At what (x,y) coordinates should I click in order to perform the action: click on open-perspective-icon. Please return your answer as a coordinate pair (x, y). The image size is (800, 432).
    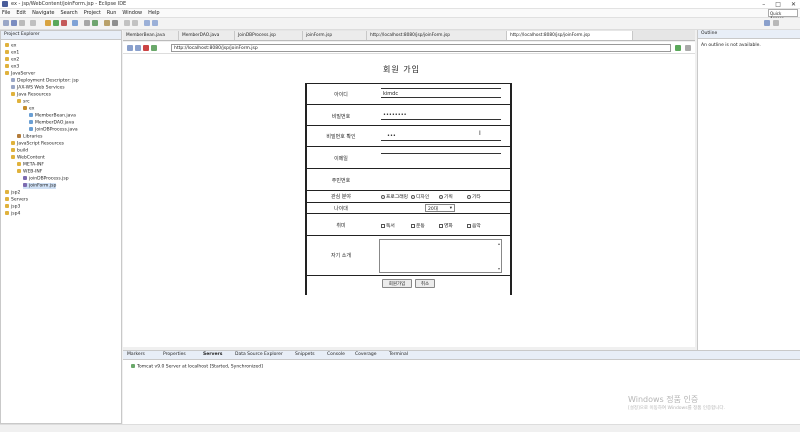
    Looking at the image, I should click on (776, 23).